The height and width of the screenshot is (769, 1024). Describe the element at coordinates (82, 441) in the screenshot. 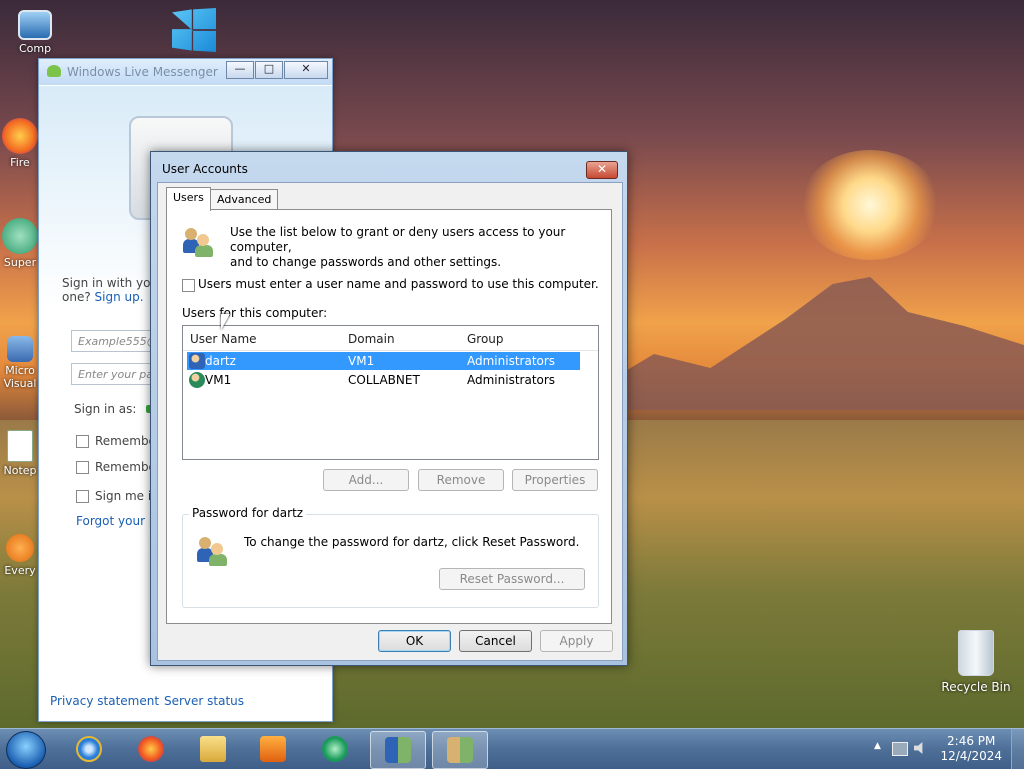

I see `remember-me-checkbox` at that location.